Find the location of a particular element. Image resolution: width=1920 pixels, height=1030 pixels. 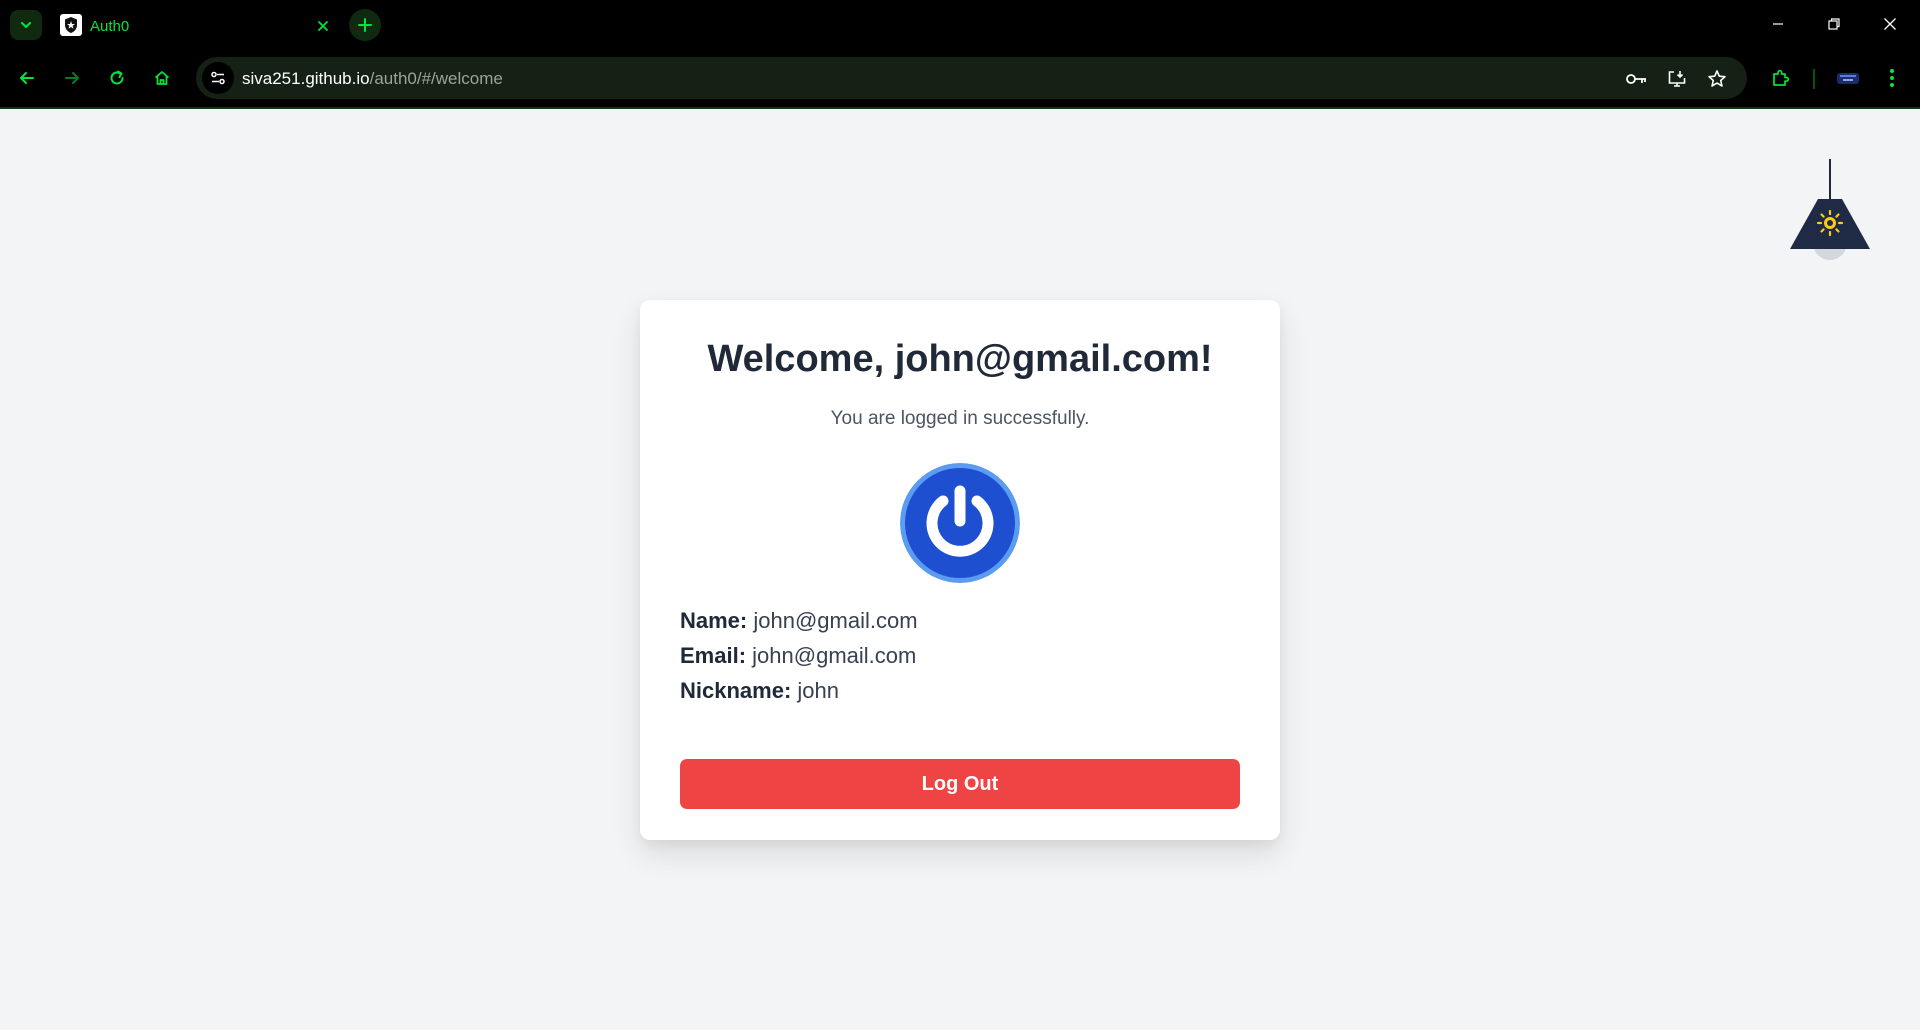

minimize-button is located at coordinates (1778, 24).